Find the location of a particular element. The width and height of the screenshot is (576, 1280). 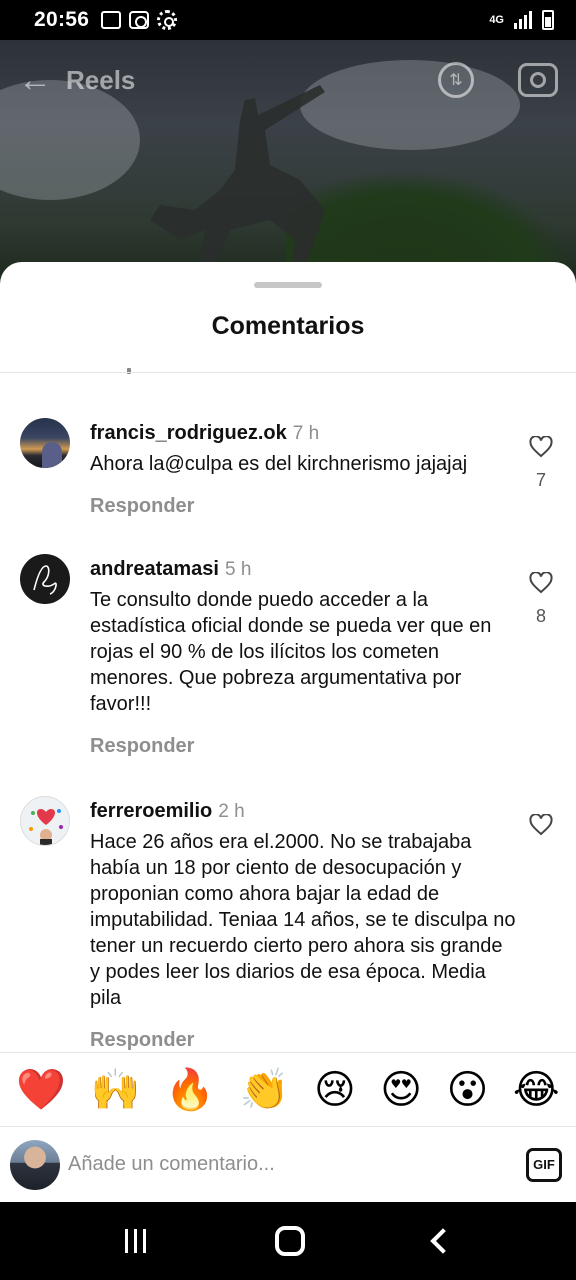

signal-icon is located at coordinates (523, 20).